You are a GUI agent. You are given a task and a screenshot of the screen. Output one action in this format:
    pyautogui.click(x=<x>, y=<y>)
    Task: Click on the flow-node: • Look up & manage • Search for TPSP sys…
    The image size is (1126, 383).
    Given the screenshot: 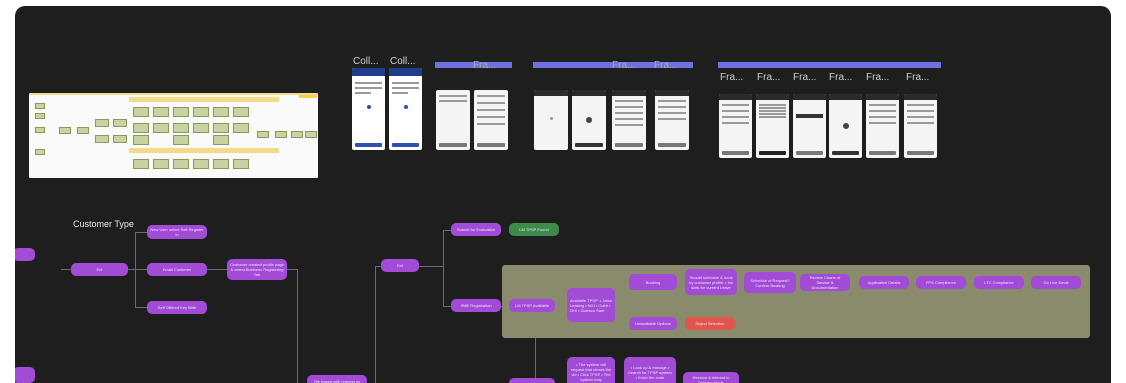 What is the action you would take?
    pyautogui.click(x=650, y=370)
    